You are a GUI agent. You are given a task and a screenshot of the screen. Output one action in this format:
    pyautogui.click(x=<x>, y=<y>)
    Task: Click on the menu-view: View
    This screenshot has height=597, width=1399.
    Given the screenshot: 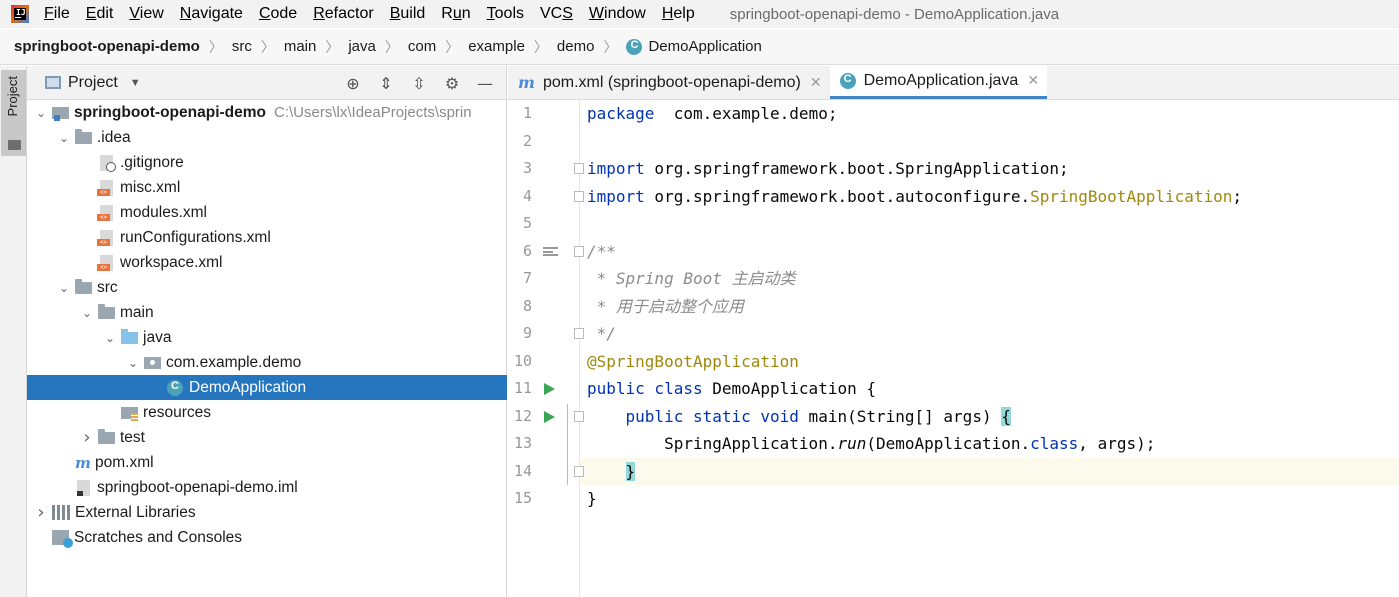 What is the action you would take?
    pyautogui.click(x=146, y=14)
    